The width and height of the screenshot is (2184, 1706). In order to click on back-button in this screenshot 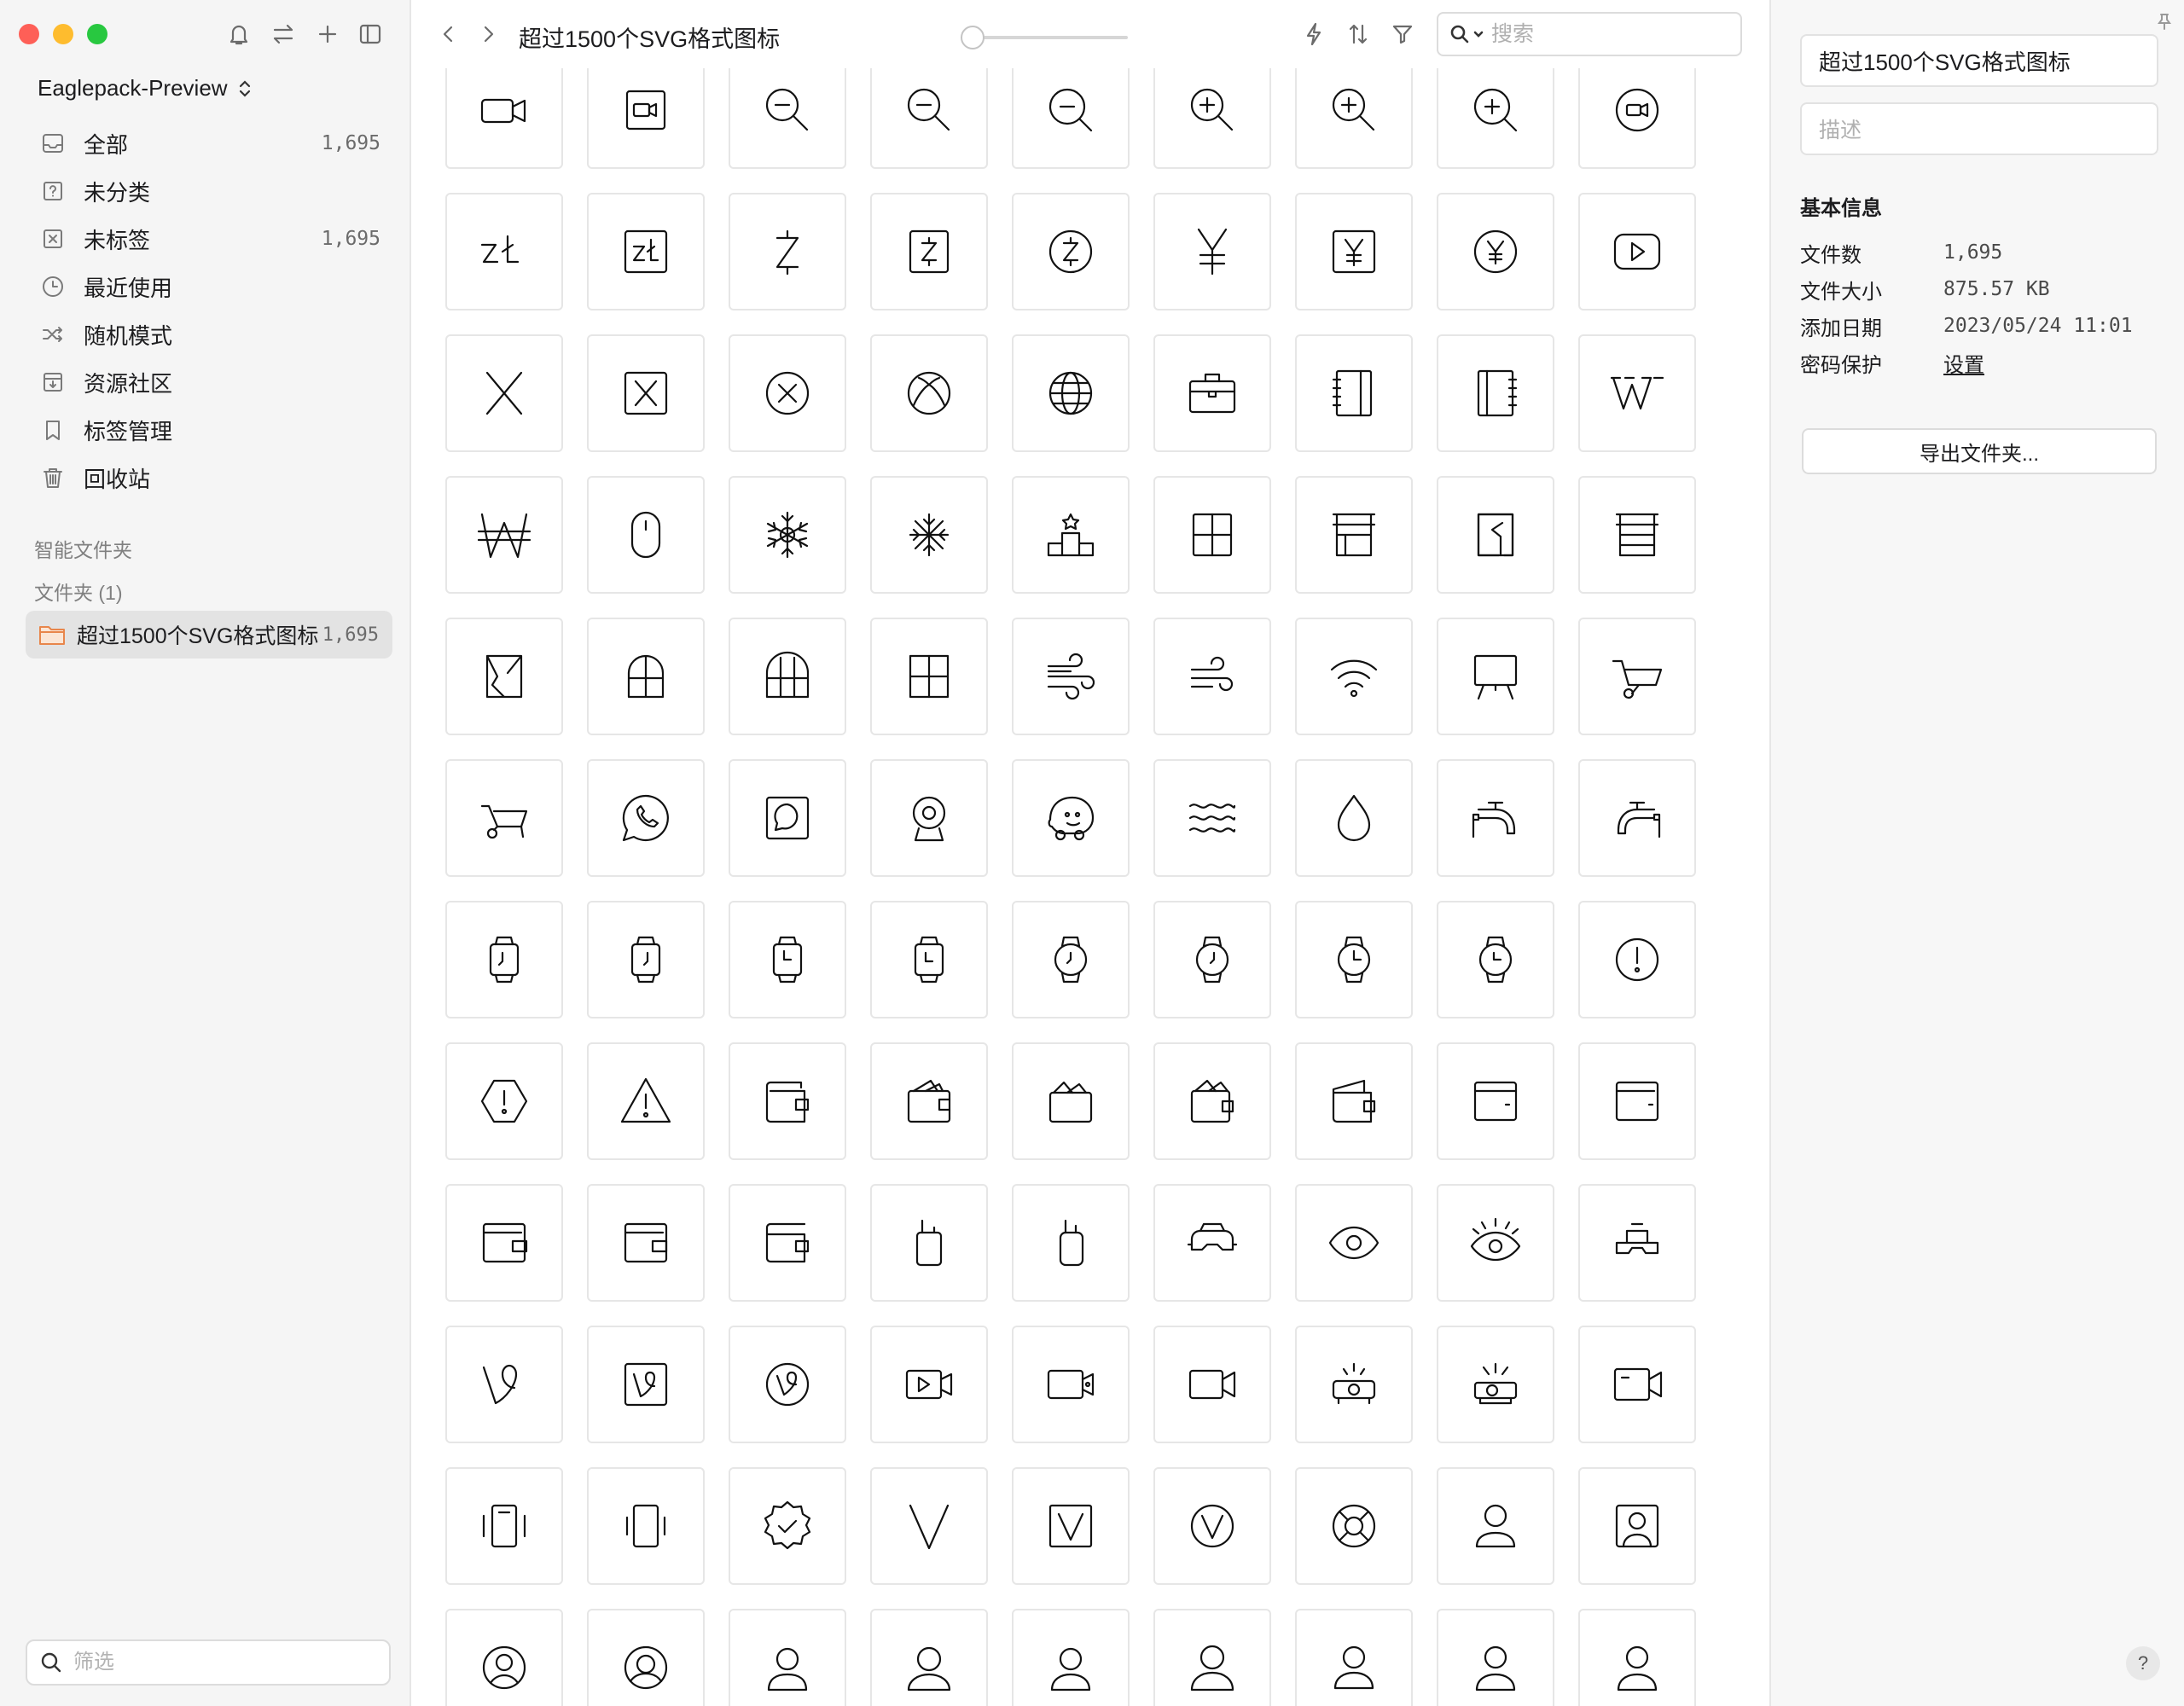, I will do `click(449, 34)`.